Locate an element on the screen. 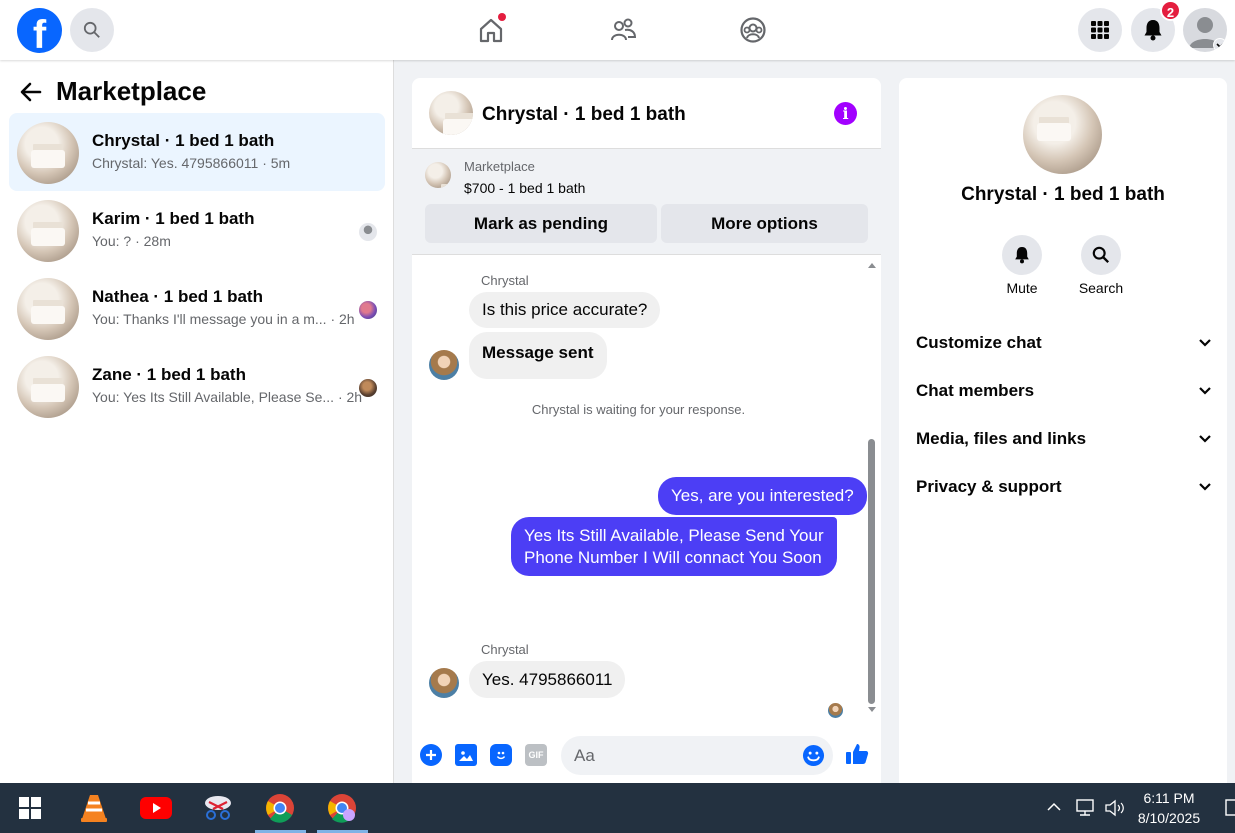 The height and width of the screenshot is (833, 1235). page-title: Marketplace is located at coordinates (131, 91).